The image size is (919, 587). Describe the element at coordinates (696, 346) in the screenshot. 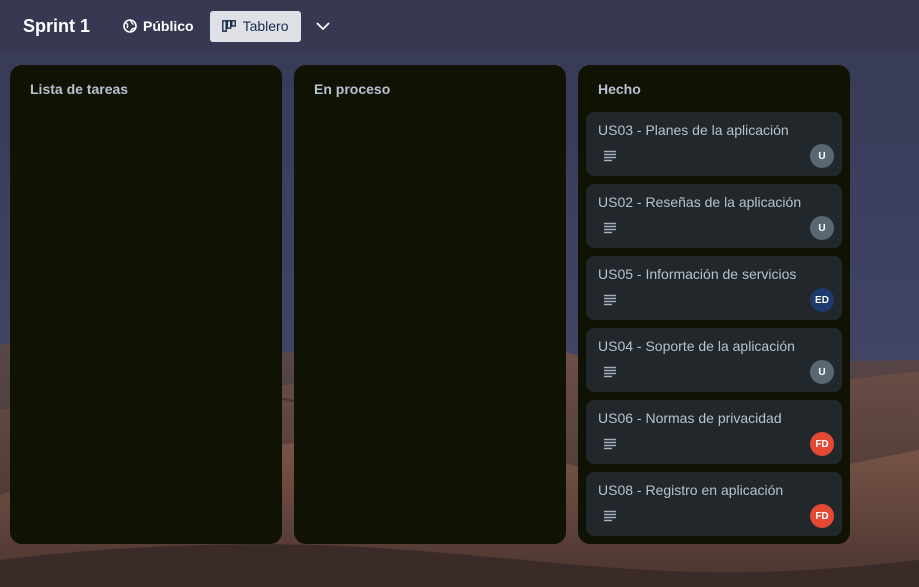

I see `card-title: US04 - Soporte de la aplicación` at that location.